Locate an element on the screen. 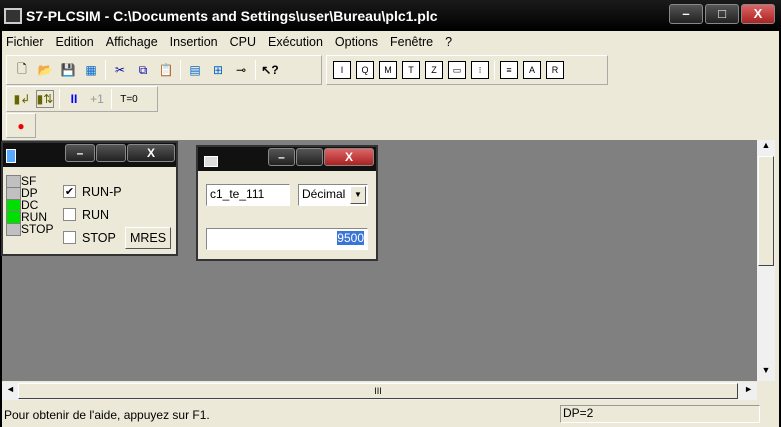 The width and height of the screenshot is (781, 427). insert-output-icon: Q is located at coordinates (365, 70).